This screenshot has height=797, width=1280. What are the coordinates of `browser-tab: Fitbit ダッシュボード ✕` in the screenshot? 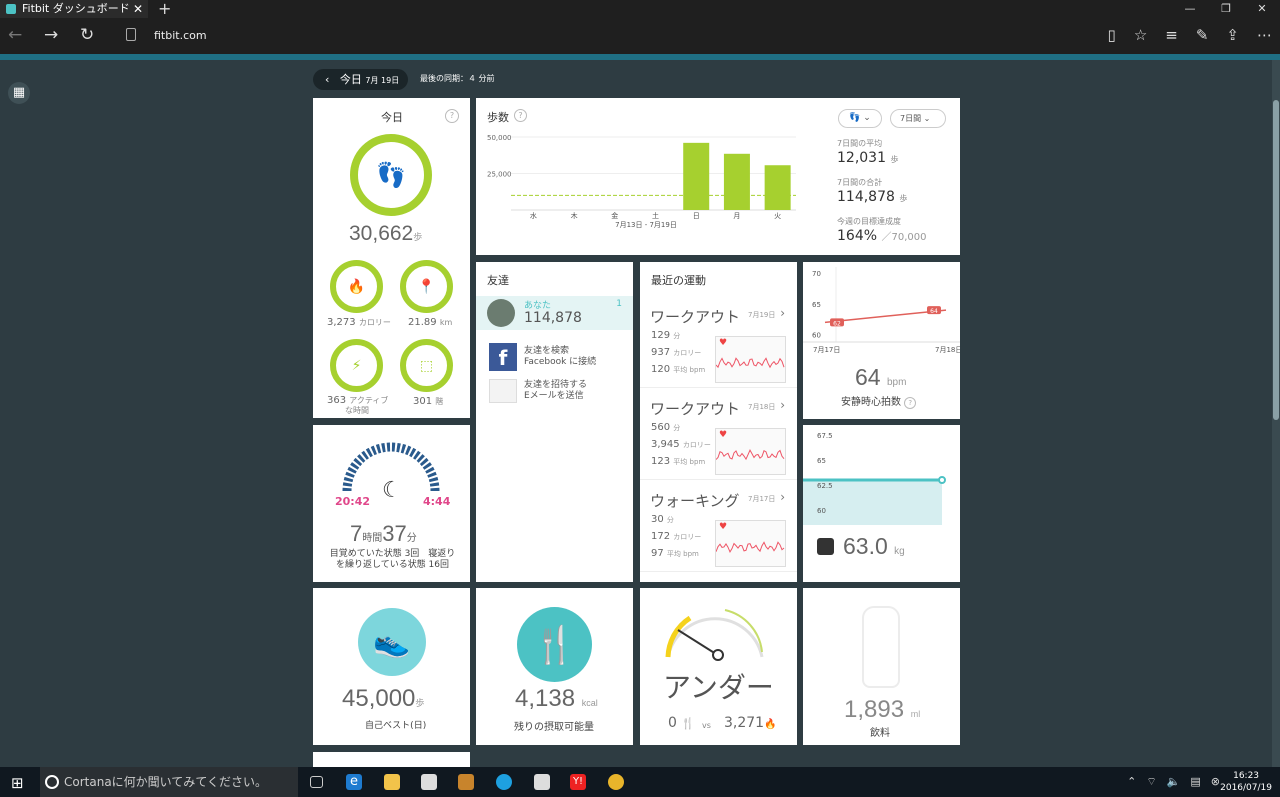 It's located at (74, 9).